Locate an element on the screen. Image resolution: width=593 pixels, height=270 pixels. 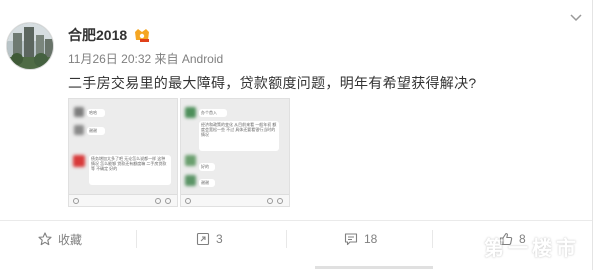
repost-icon is located at coordinates (203, 239).